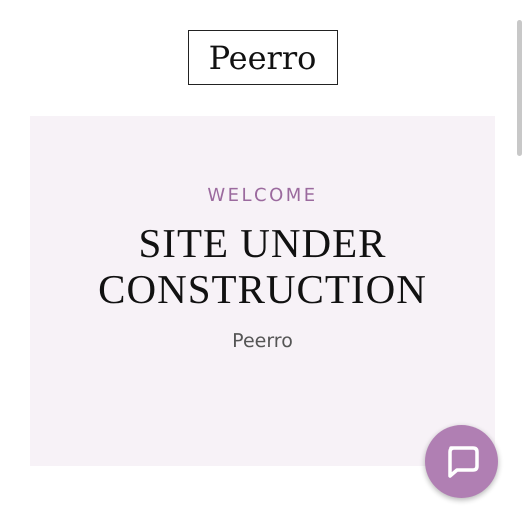  I want to click on welcome-label: WELCOME, so click(262, 195).